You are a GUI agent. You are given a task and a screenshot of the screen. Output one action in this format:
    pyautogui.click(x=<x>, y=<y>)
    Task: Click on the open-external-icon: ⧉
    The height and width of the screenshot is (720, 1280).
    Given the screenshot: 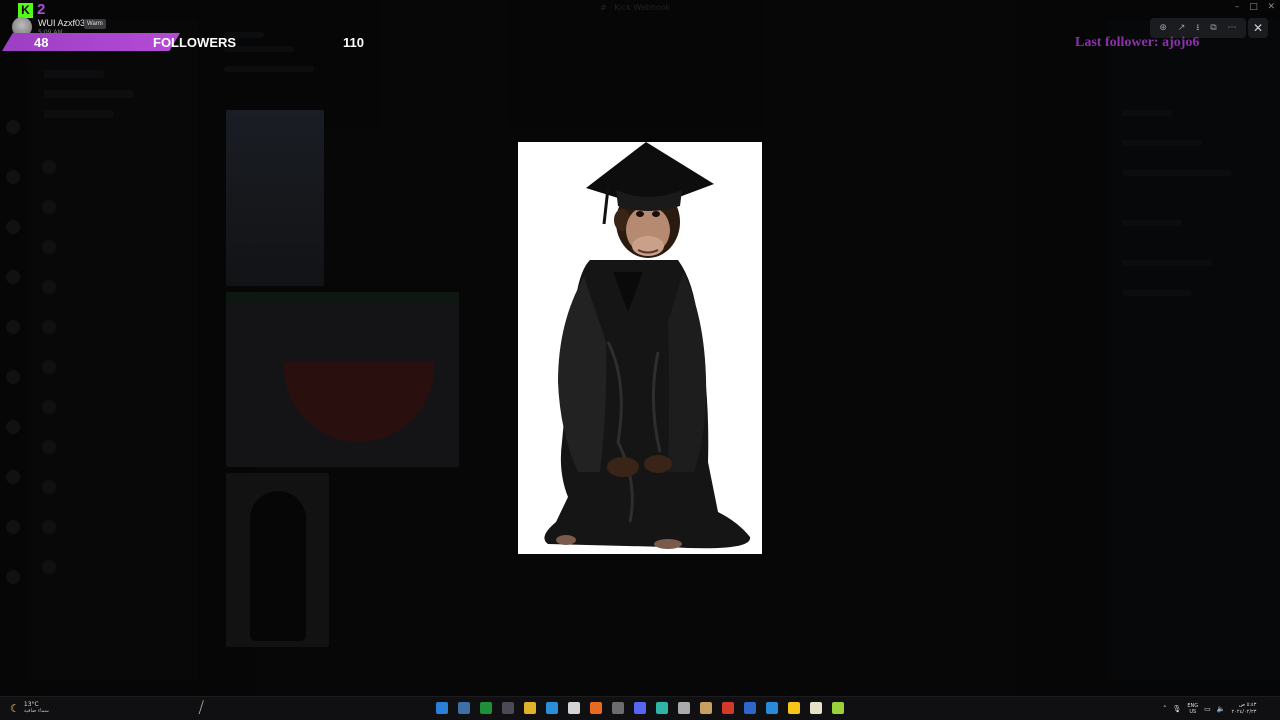 What is the action you would take?
    pyautogui.click(x=1213, y=28)
    